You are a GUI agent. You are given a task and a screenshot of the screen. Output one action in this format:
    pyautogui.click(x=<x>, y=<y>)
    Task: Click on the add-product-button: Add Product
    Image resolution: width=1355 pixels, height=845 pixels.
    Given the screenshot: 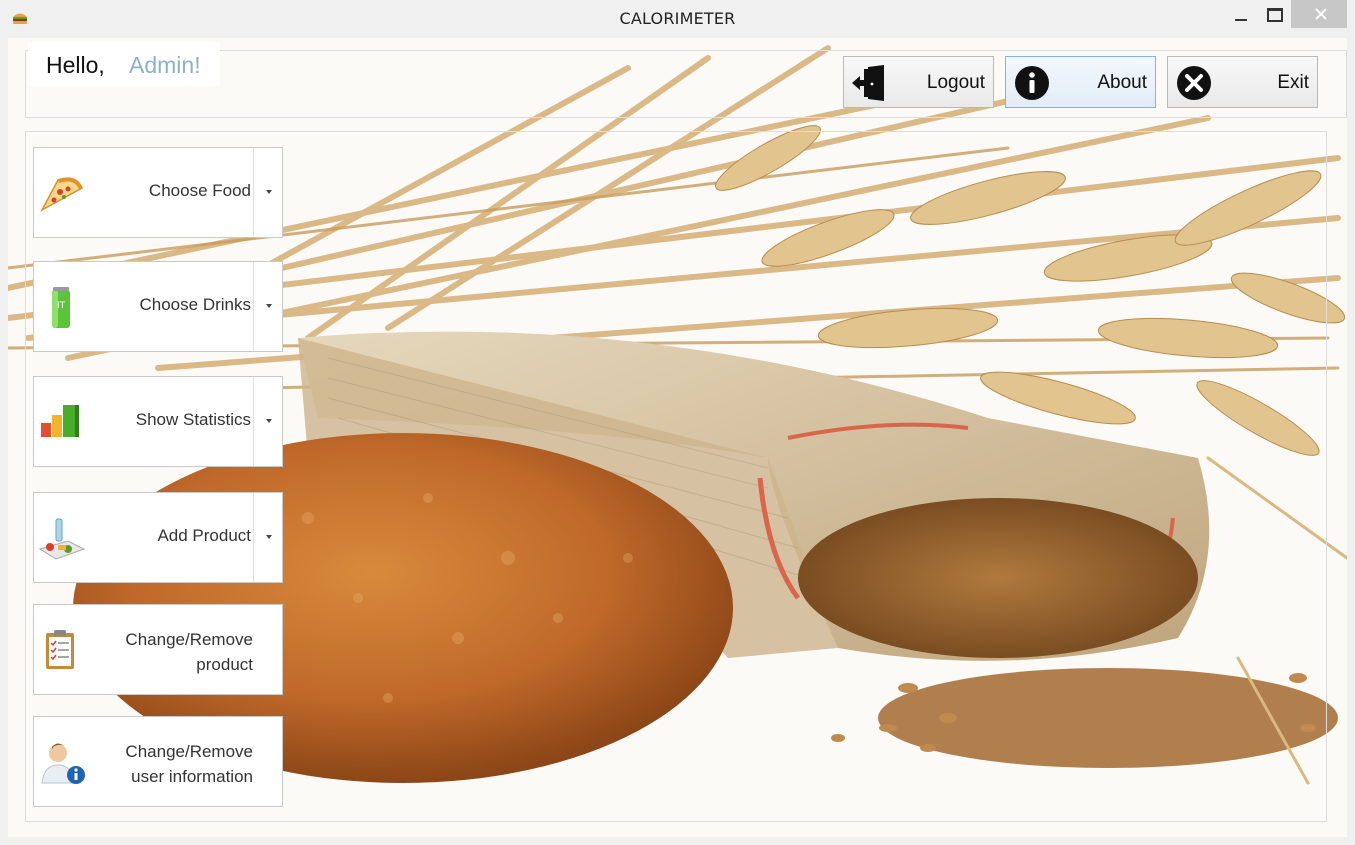 What is the action you would take?
    pyautogui.click(x=158, y=537)
    